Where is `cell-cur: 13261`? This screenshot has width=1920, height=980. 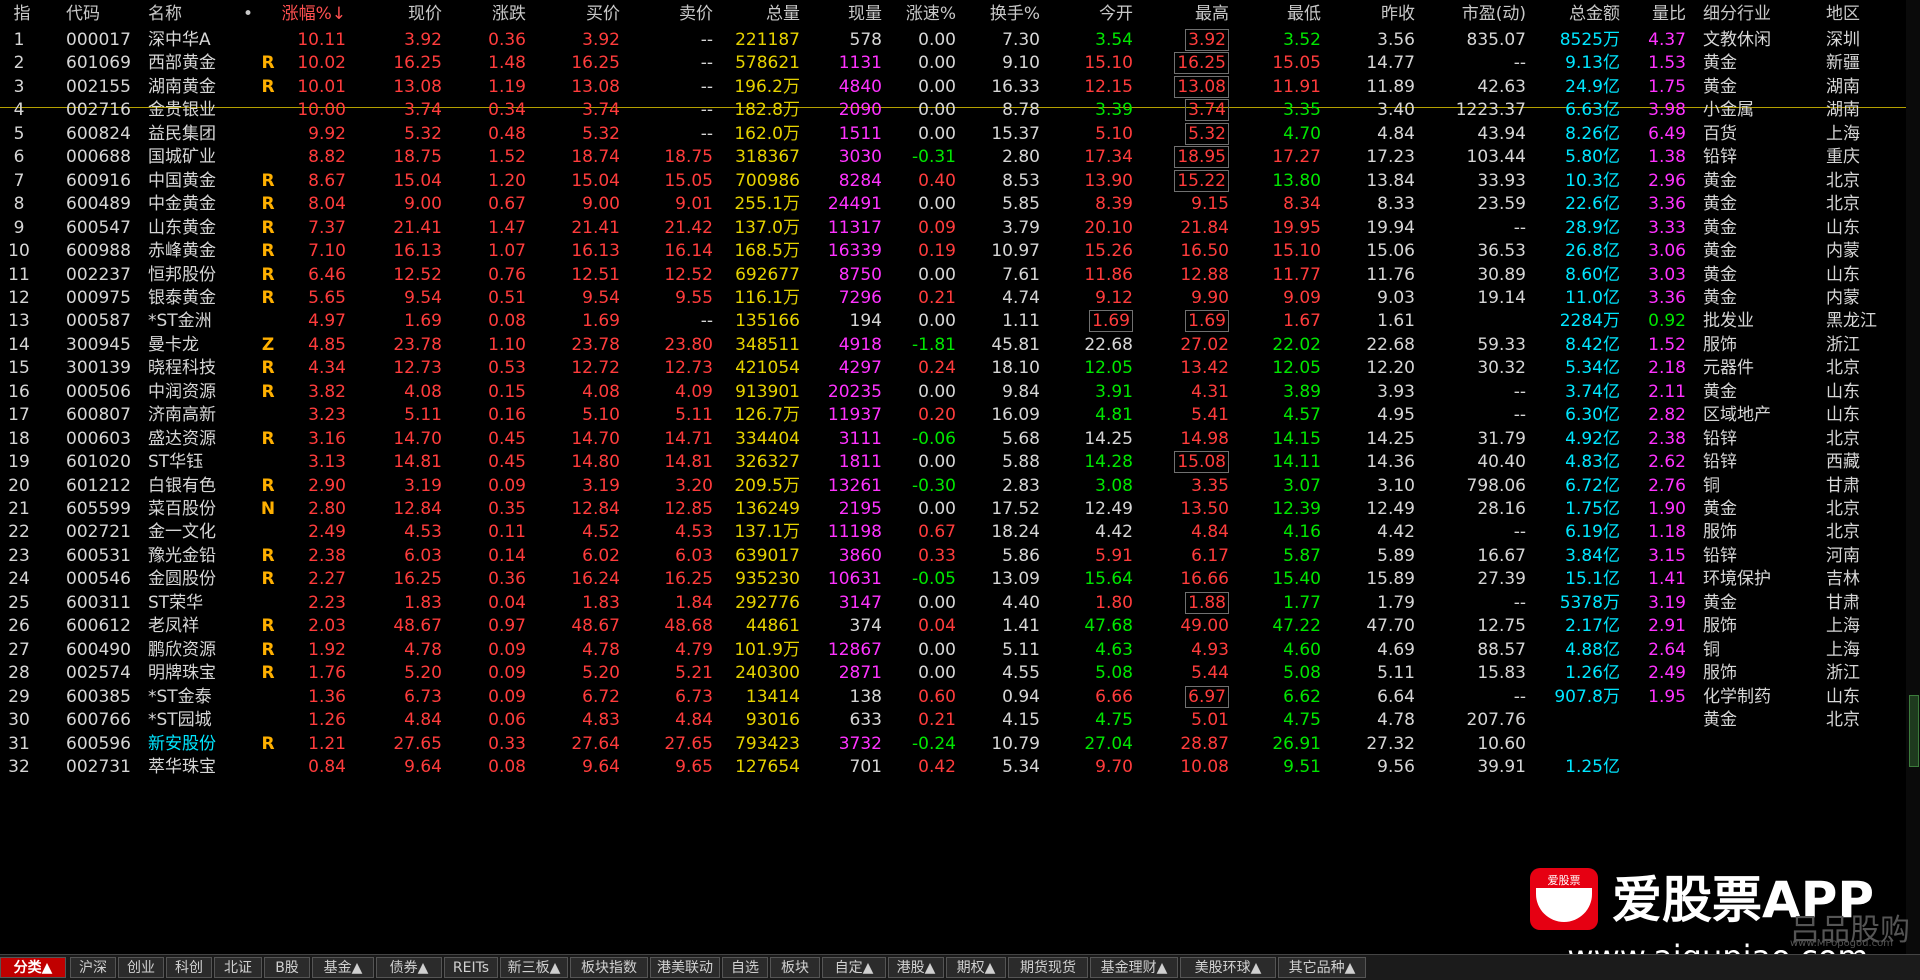 cell-cur: 13261 is located at coordinates (841, 486).